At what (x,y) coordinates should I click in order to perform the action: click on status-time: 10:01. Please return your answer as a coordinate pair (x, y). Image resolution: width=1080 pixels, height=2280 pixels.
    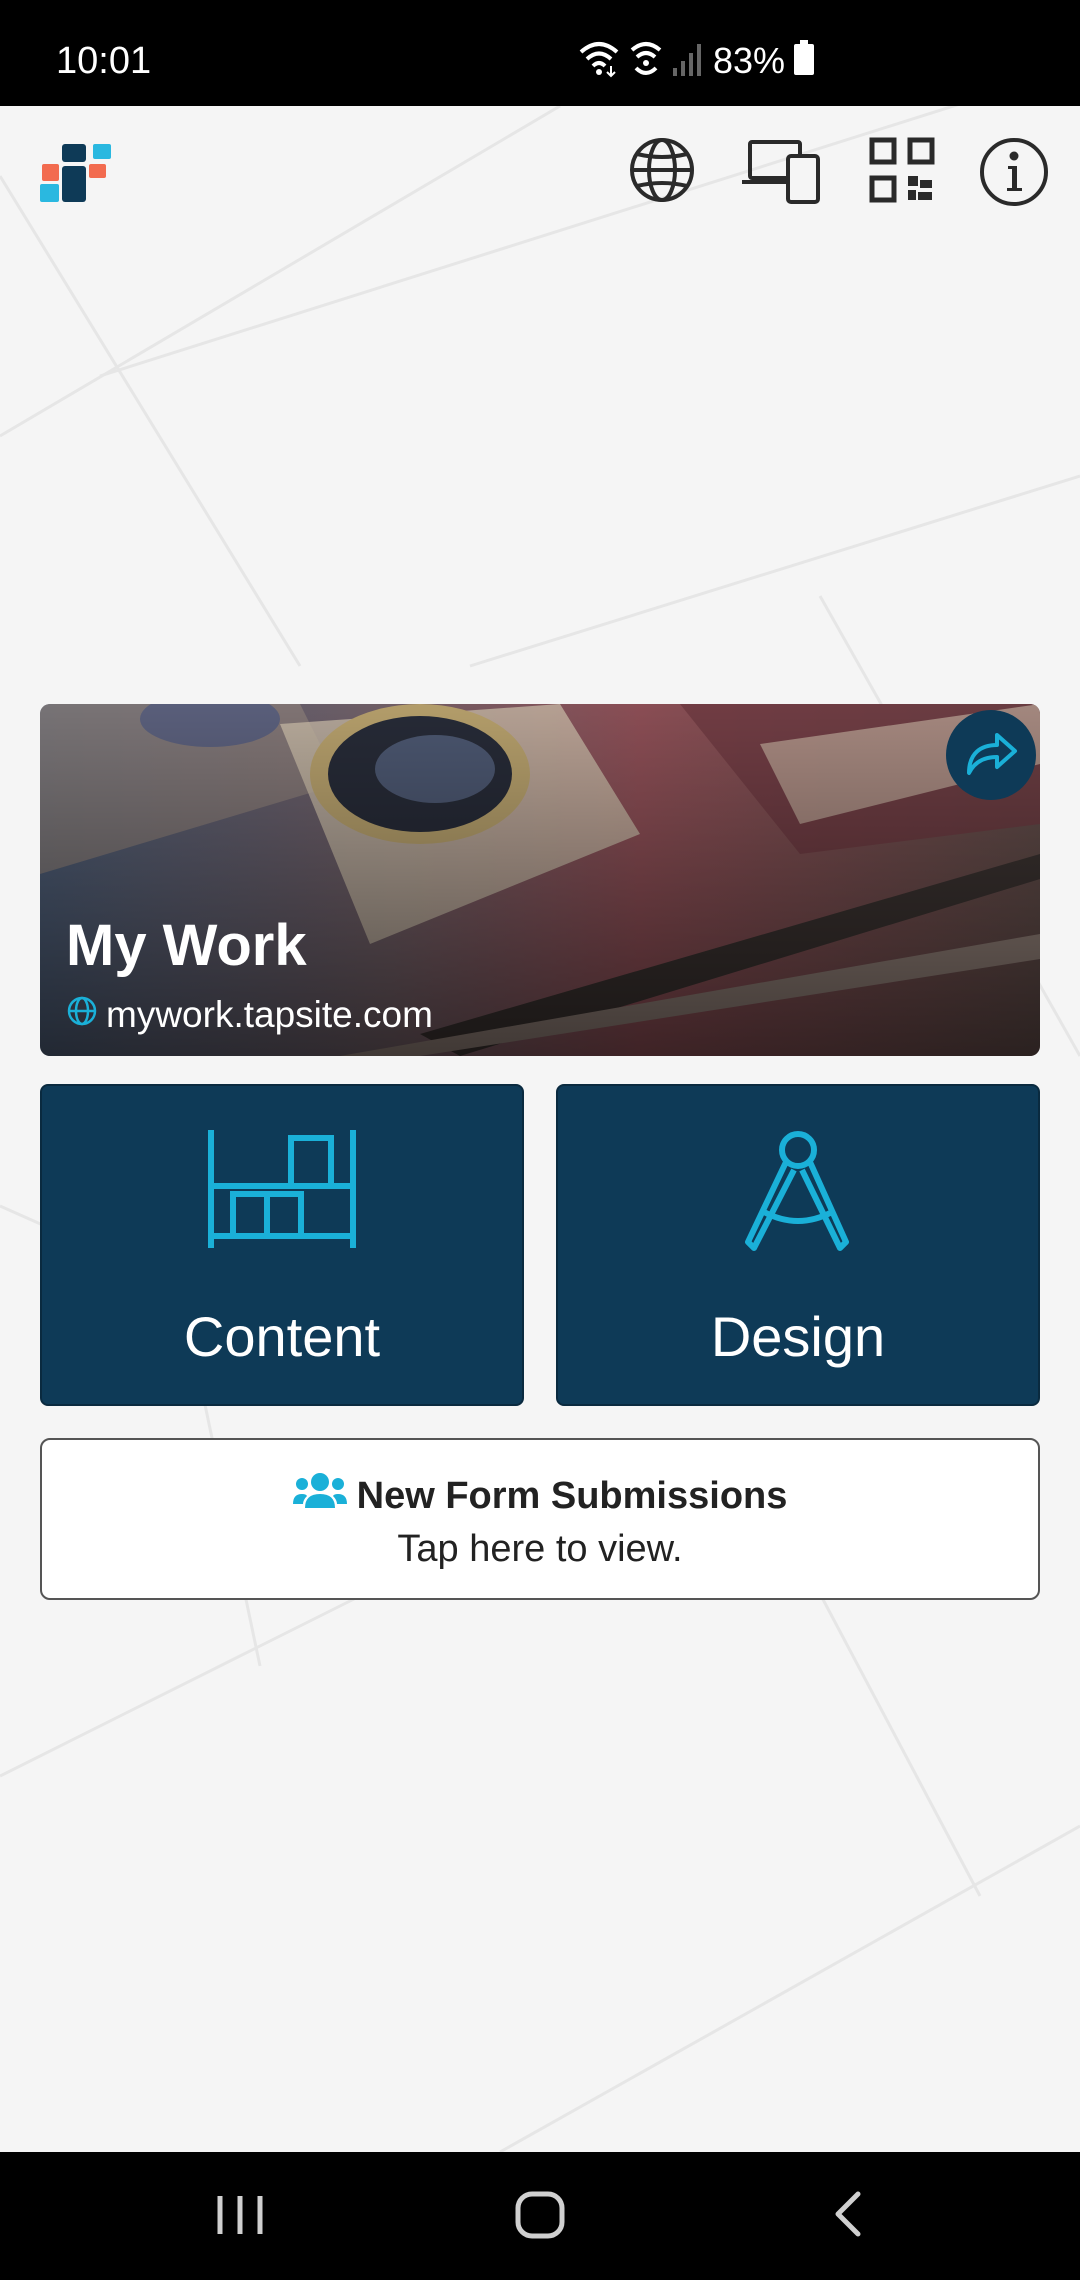
    Looking at the image, I should click on (104, 61).